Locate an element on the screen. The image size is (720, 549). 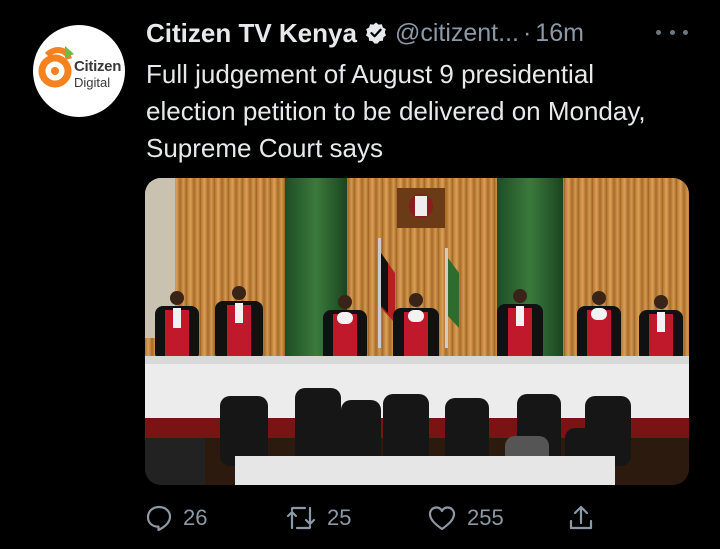
retweet-button: 25 is located at coordinates (318, 518).